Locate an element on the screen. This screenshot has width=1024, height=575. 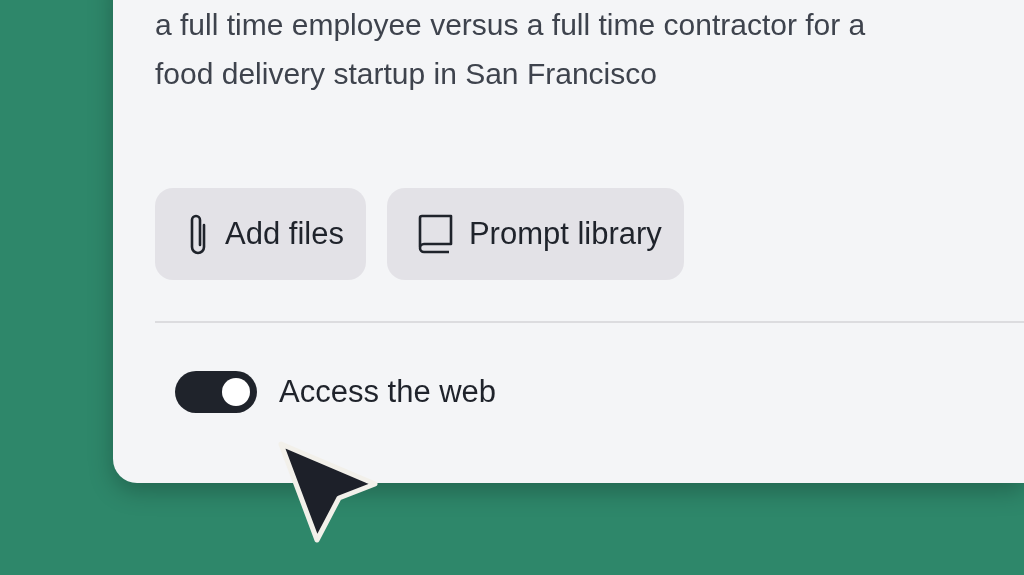
web-access-toggle is located at coordinates (216, 392).